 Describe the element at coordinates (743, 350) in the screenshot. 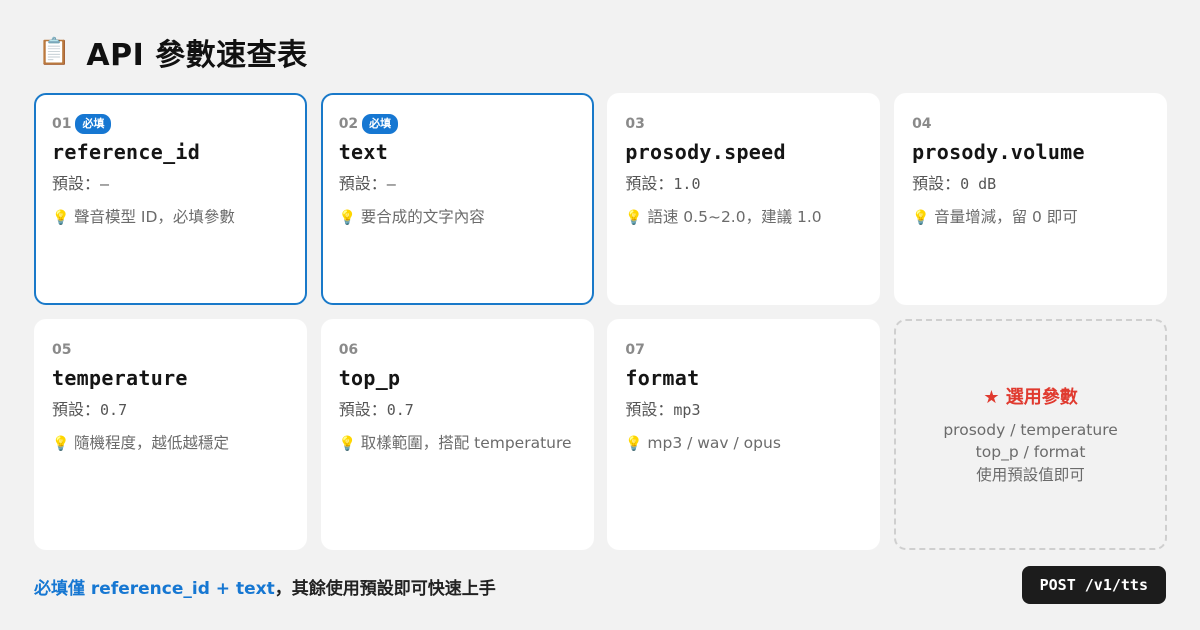

I see `card-header: 07` at that location.